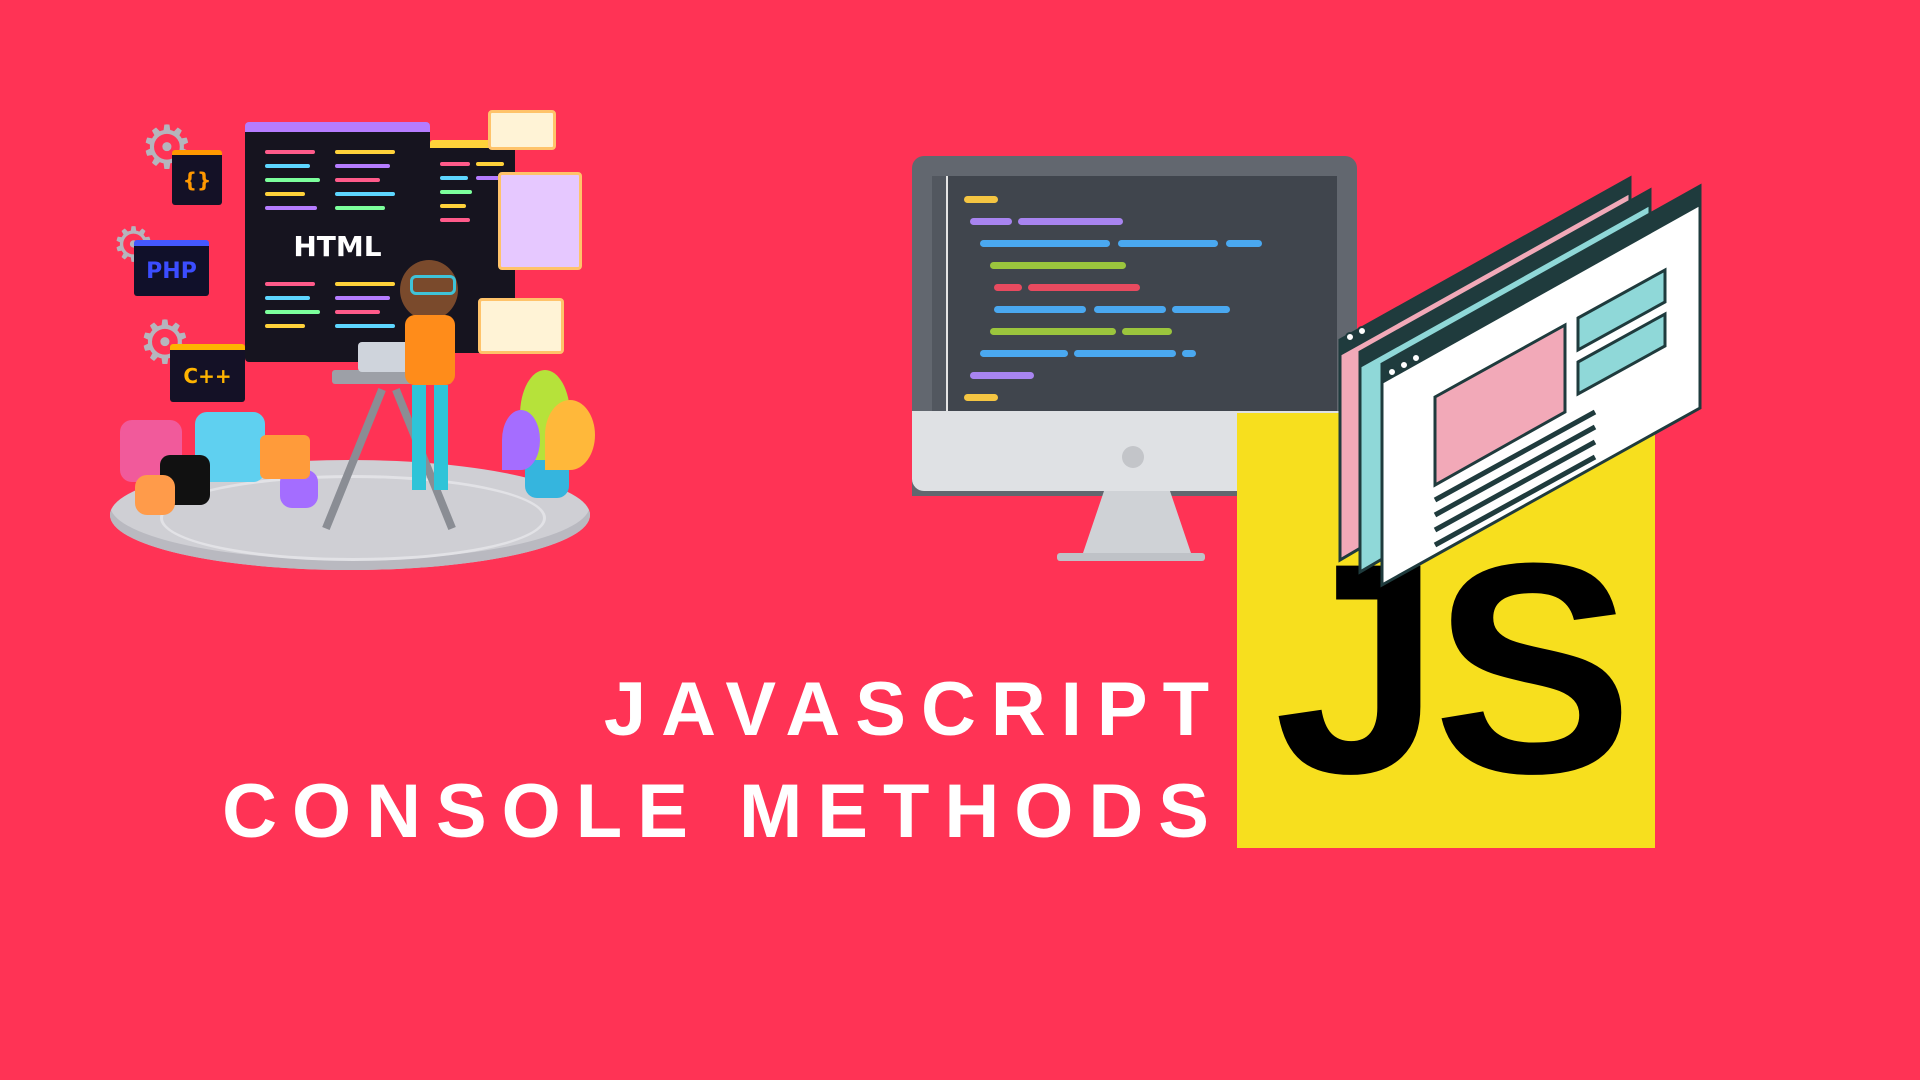 This screenshot has height=1080, width=1920. I want to click on html-code-panel: HTML, so click(337, 242).